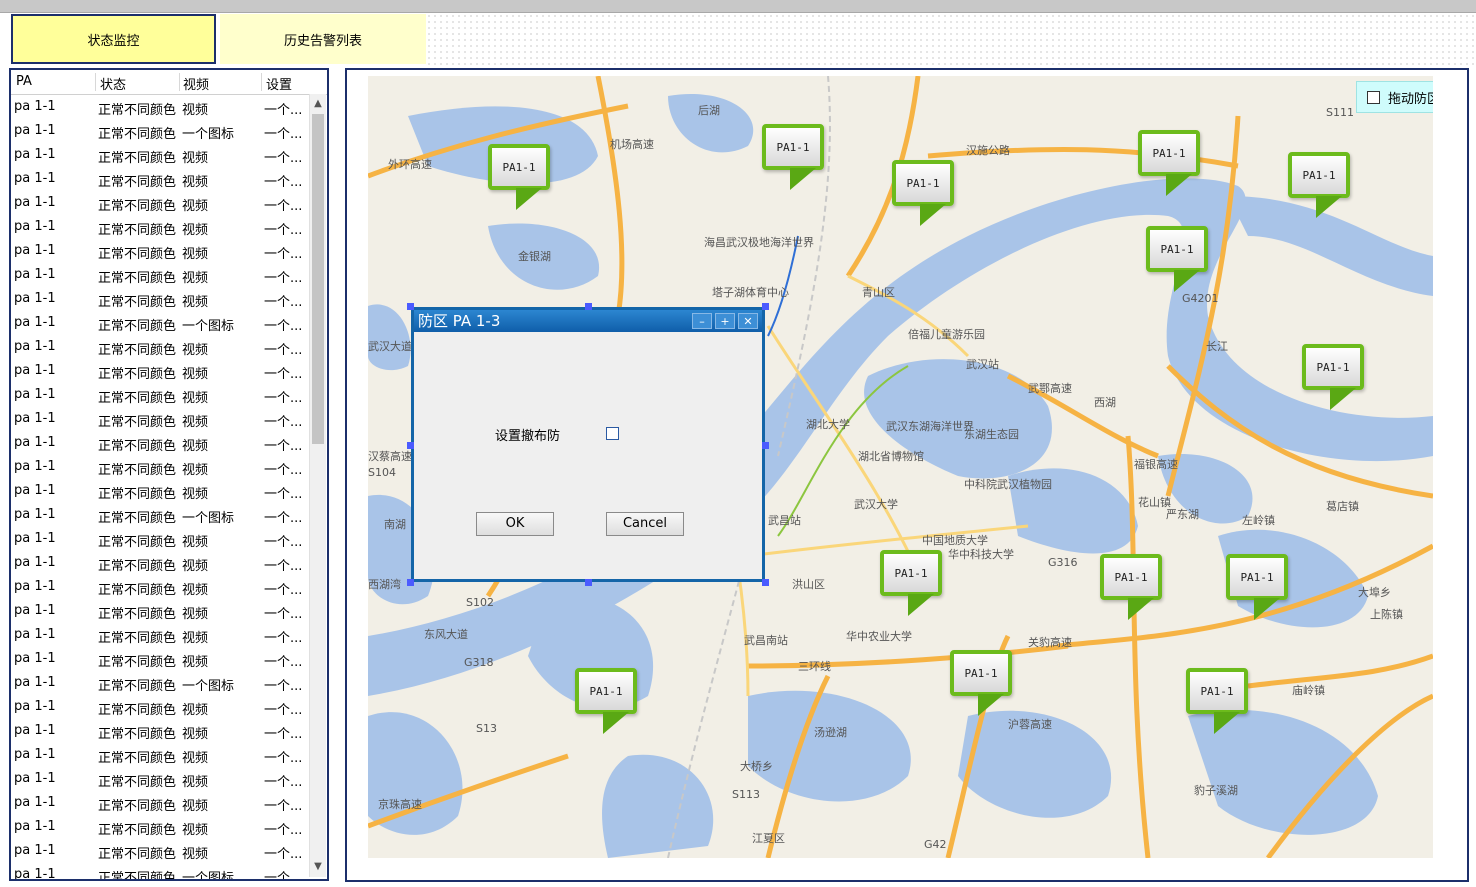 The width and height of the screenshot is (1476, 887). Describe the element at coordinates (323, 39) in the screenshot. I see `tab-alarm-history: 历史告警列表` at that location.